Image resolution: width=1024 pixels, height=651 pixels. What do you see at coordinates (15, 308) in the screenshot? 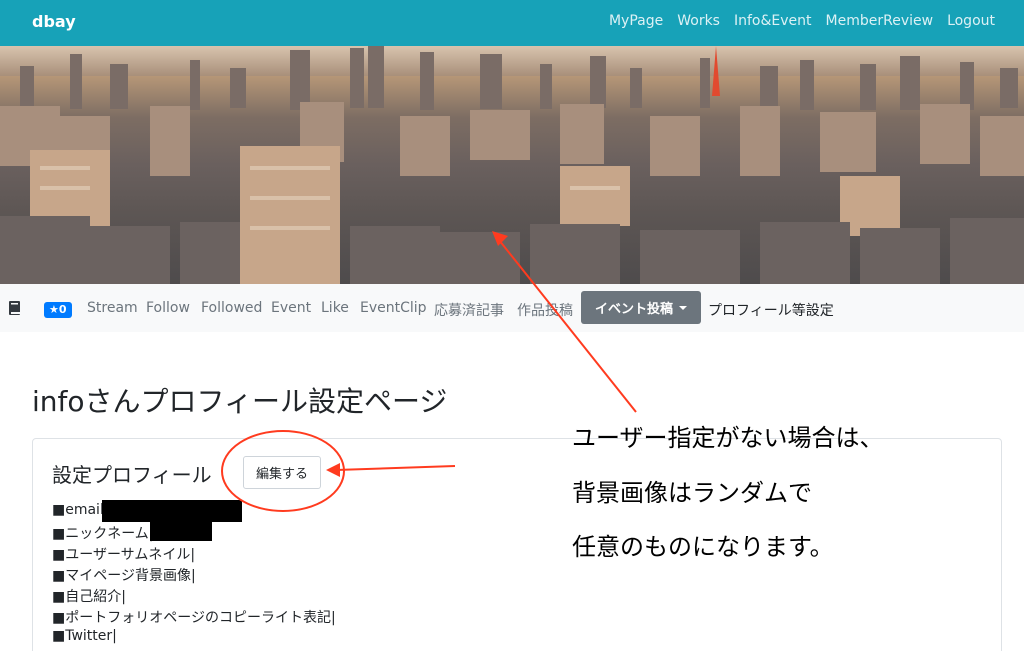
I see `book-icon` at bounding box center [15, 308].